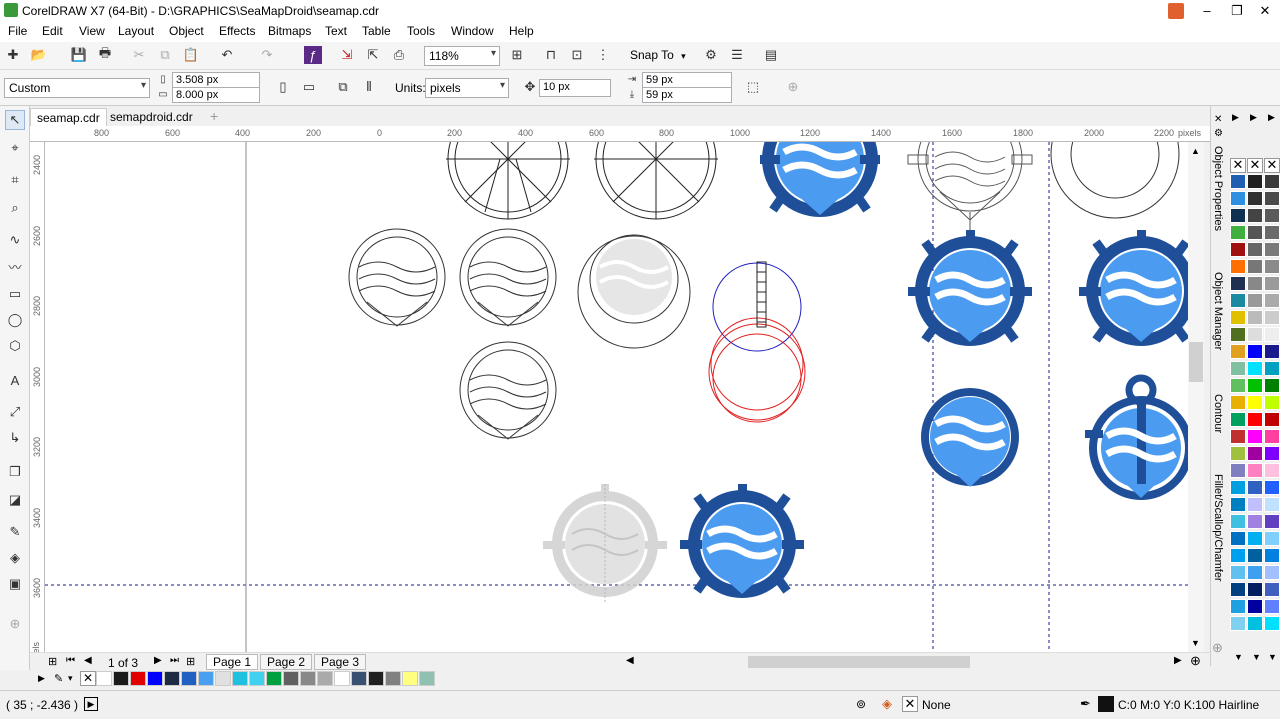 The image size is (1280, 719). What do you see at coordinates (283, 87) in the screenshot?
I see `portrait-icon: ▯` at bounding box center [283, 87].